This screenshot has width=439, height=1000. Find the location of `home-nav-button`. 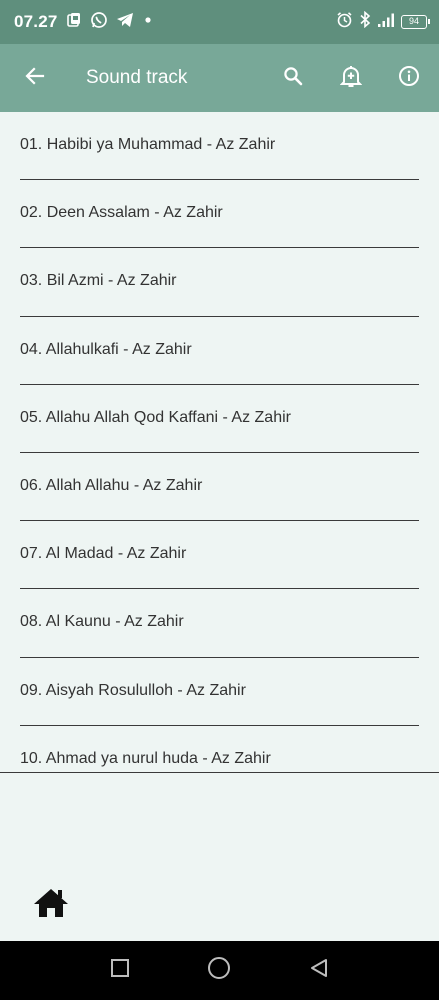

home-nav-button is located at coordinates (219, 971).